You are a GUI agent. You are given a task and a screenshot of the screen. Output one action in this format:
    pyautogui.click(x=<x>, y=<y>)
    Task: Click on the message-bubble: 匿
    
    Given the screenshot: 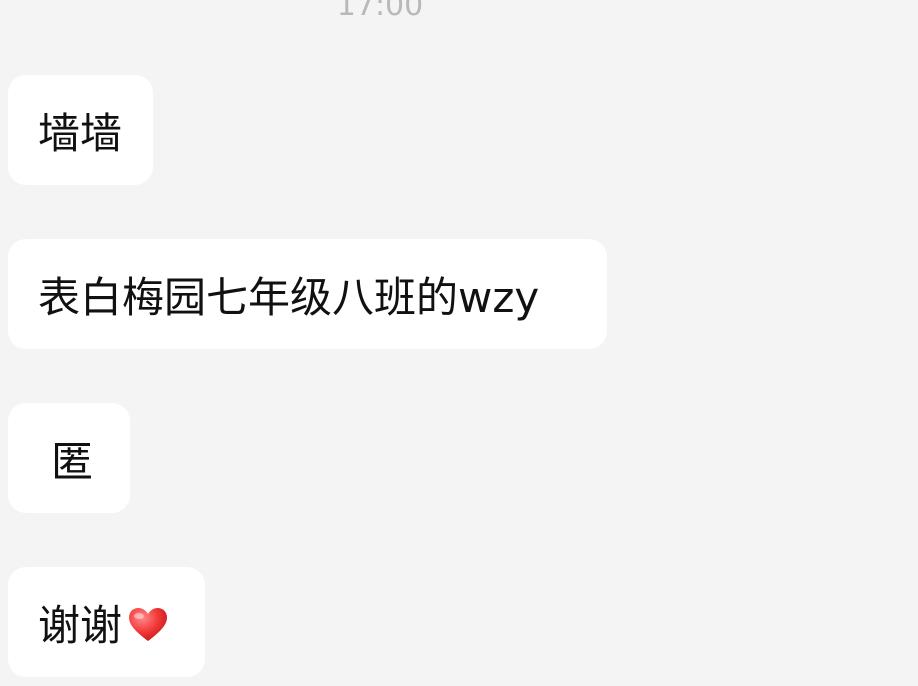 What is the action you would take?
    pyautogui.click(x=69, y=458)
    